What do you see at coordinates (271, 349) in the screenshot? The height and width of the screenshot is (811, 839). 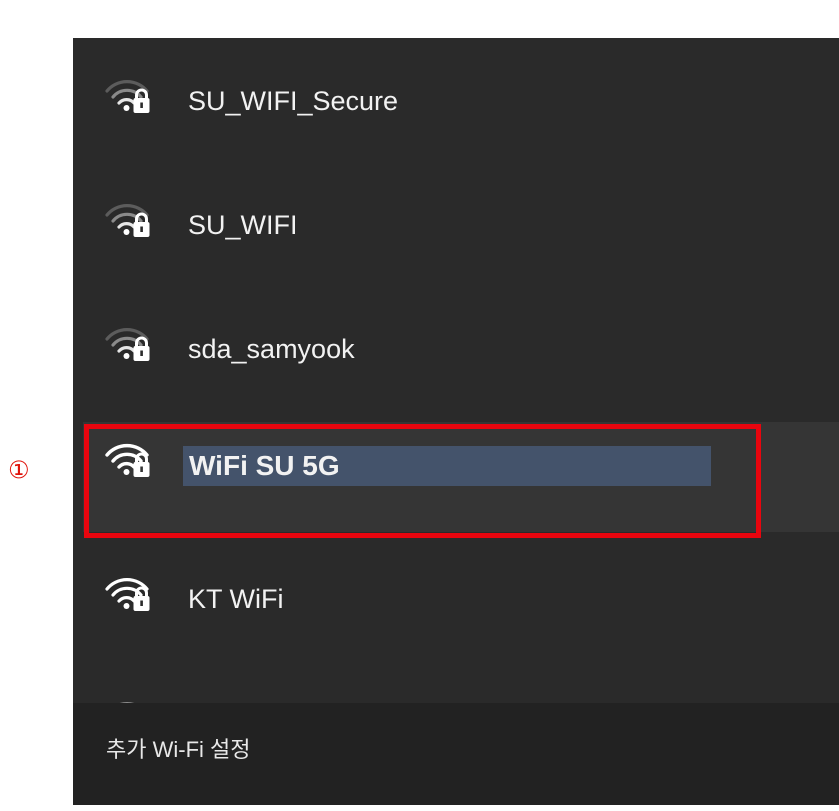 I see `network-name: sda_samyook` at bounding box center [271, 349].